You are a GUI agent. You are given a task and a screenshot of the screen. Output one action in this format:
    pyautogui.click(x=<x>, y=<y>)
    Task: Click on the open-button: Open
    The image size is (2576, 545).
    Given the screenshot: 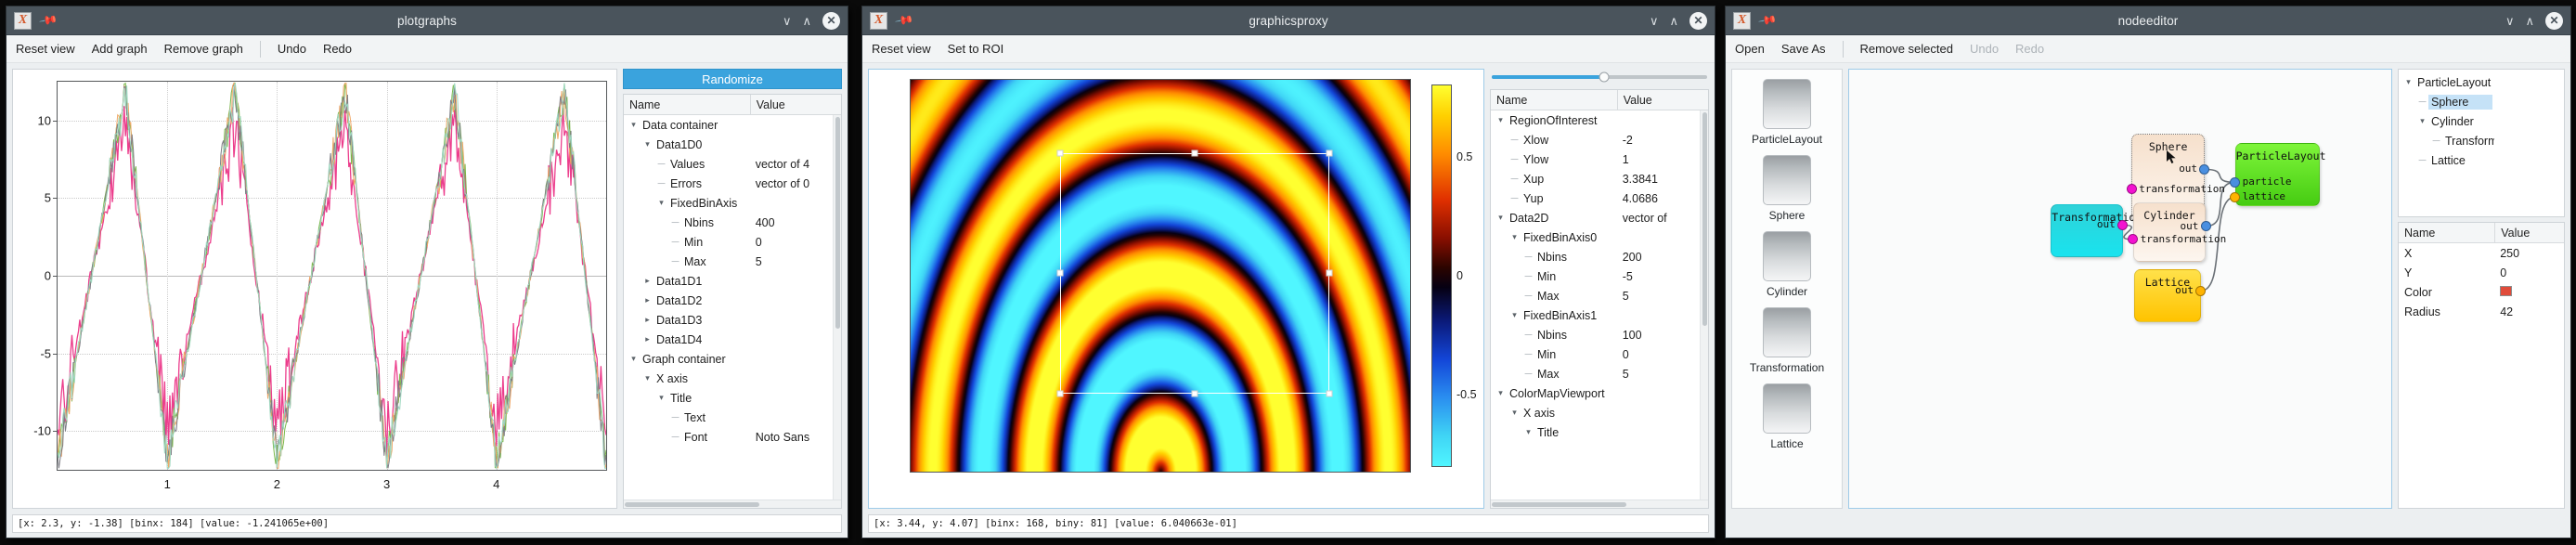 What is the action you would take?
    pyautogui.click(x=1750, y=49)
    